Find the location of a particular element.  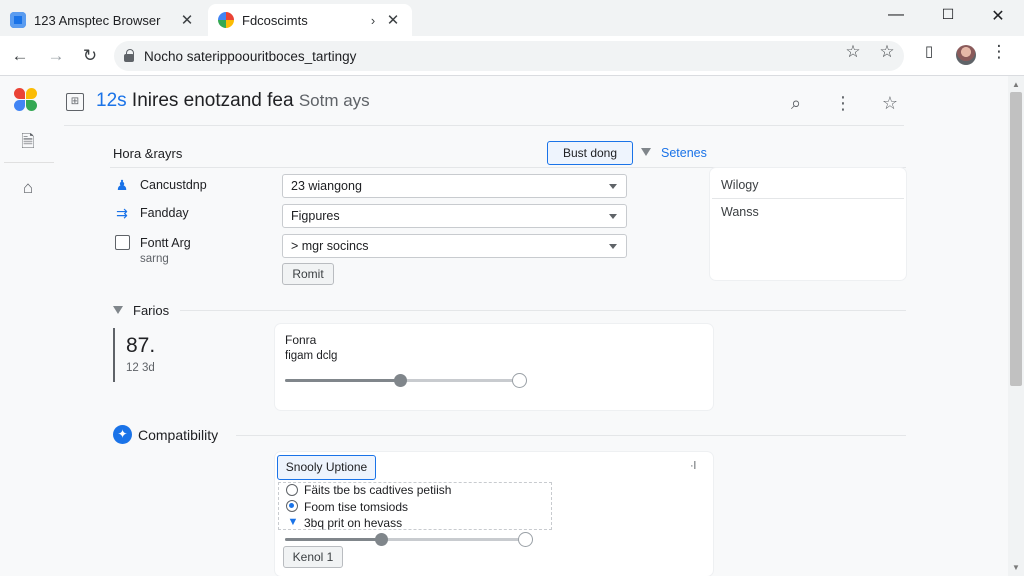

profile-avatar is located at coordinates (966, 55).